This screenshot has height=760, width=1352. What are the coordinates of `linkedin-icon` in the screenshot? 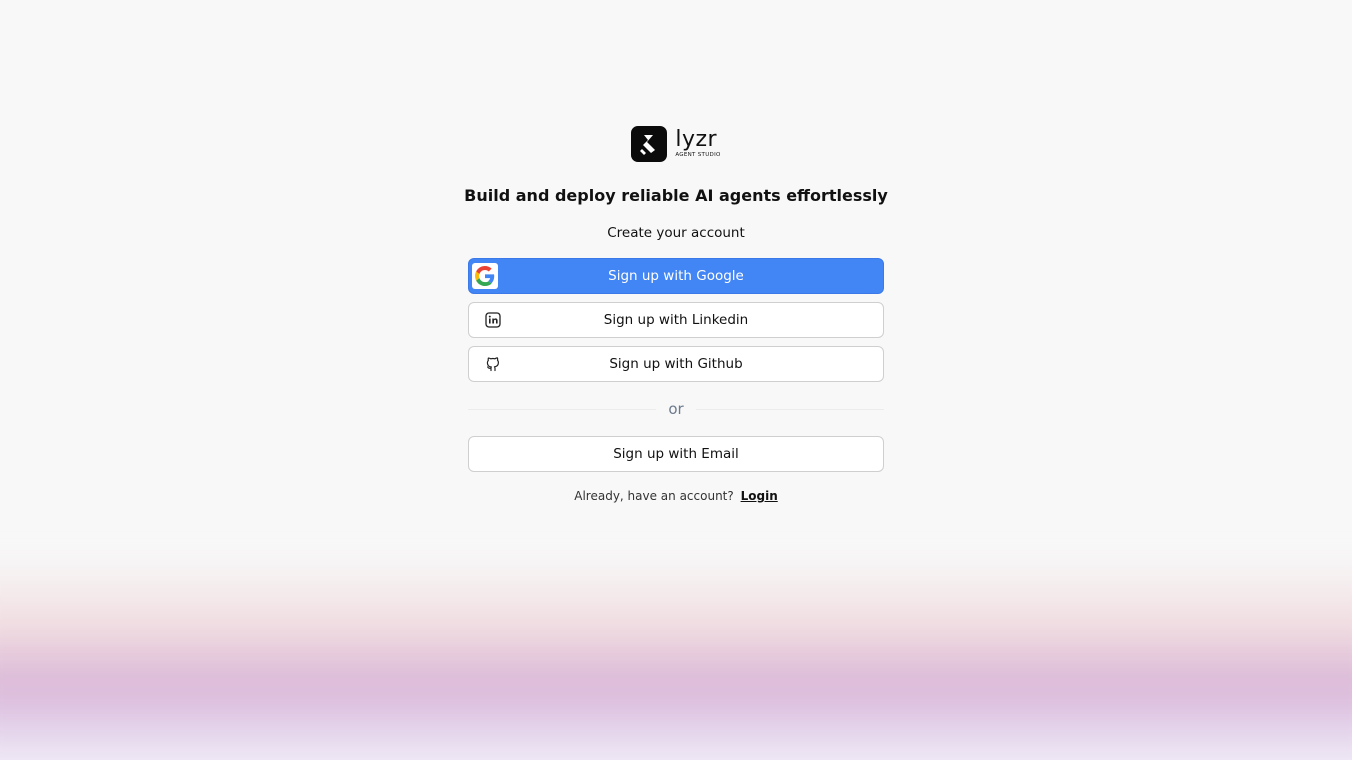 It's located at (493, 320).